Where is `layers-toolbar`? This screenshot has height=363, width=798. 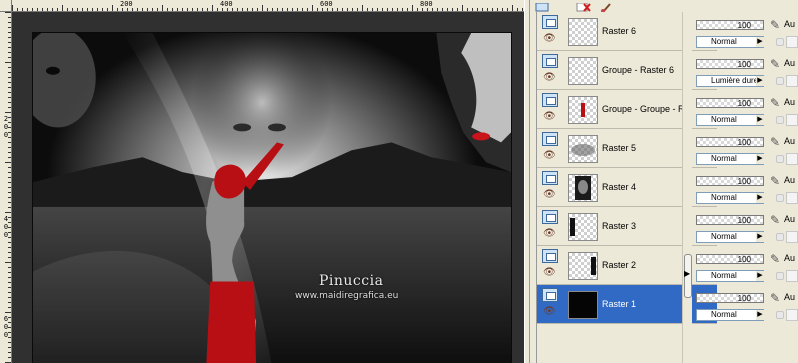 layers-toolbar is located at coordinates (664, 6).